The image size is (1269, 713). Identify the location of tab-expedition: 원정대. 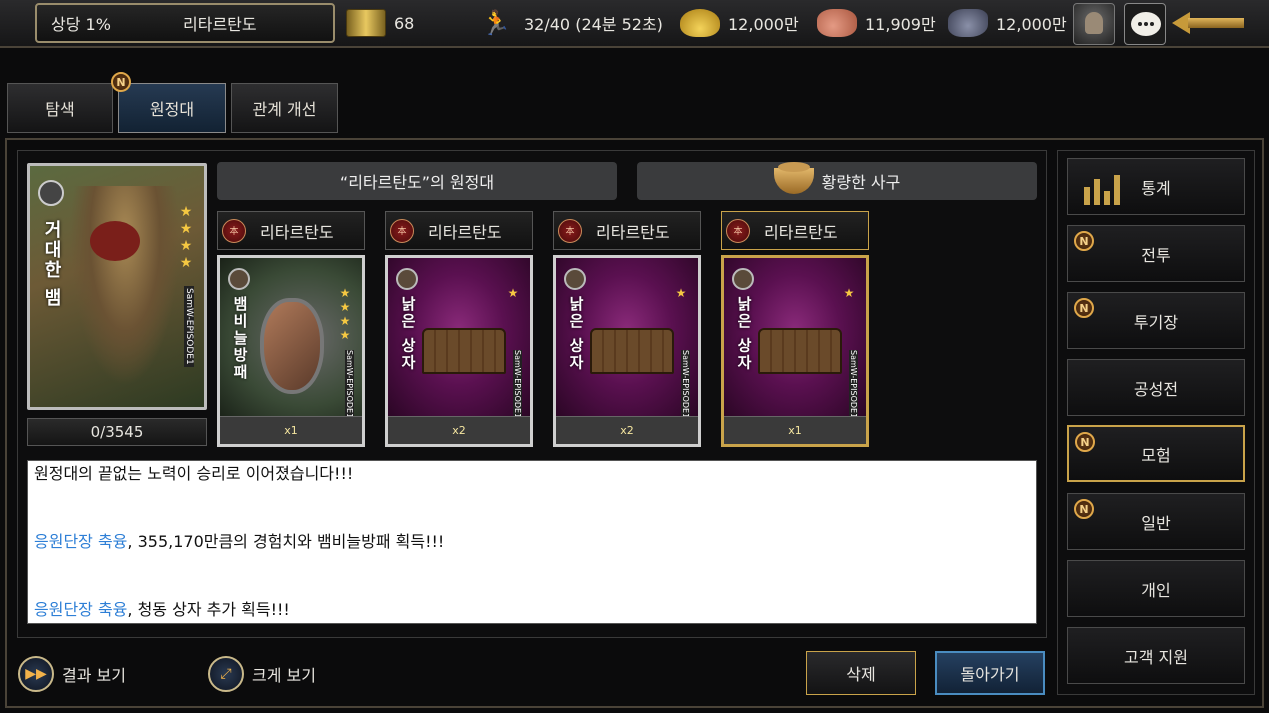
(172, 108).